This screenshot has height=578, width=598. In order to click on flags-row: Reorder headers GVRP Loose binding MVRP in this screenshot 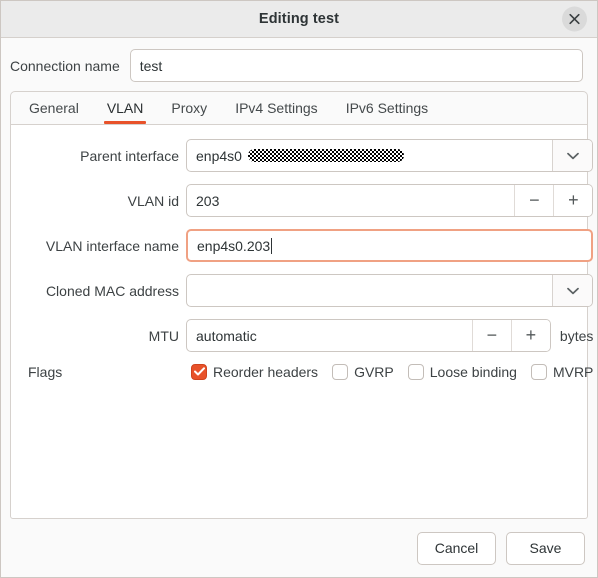, I will do `click(389, 372)`.